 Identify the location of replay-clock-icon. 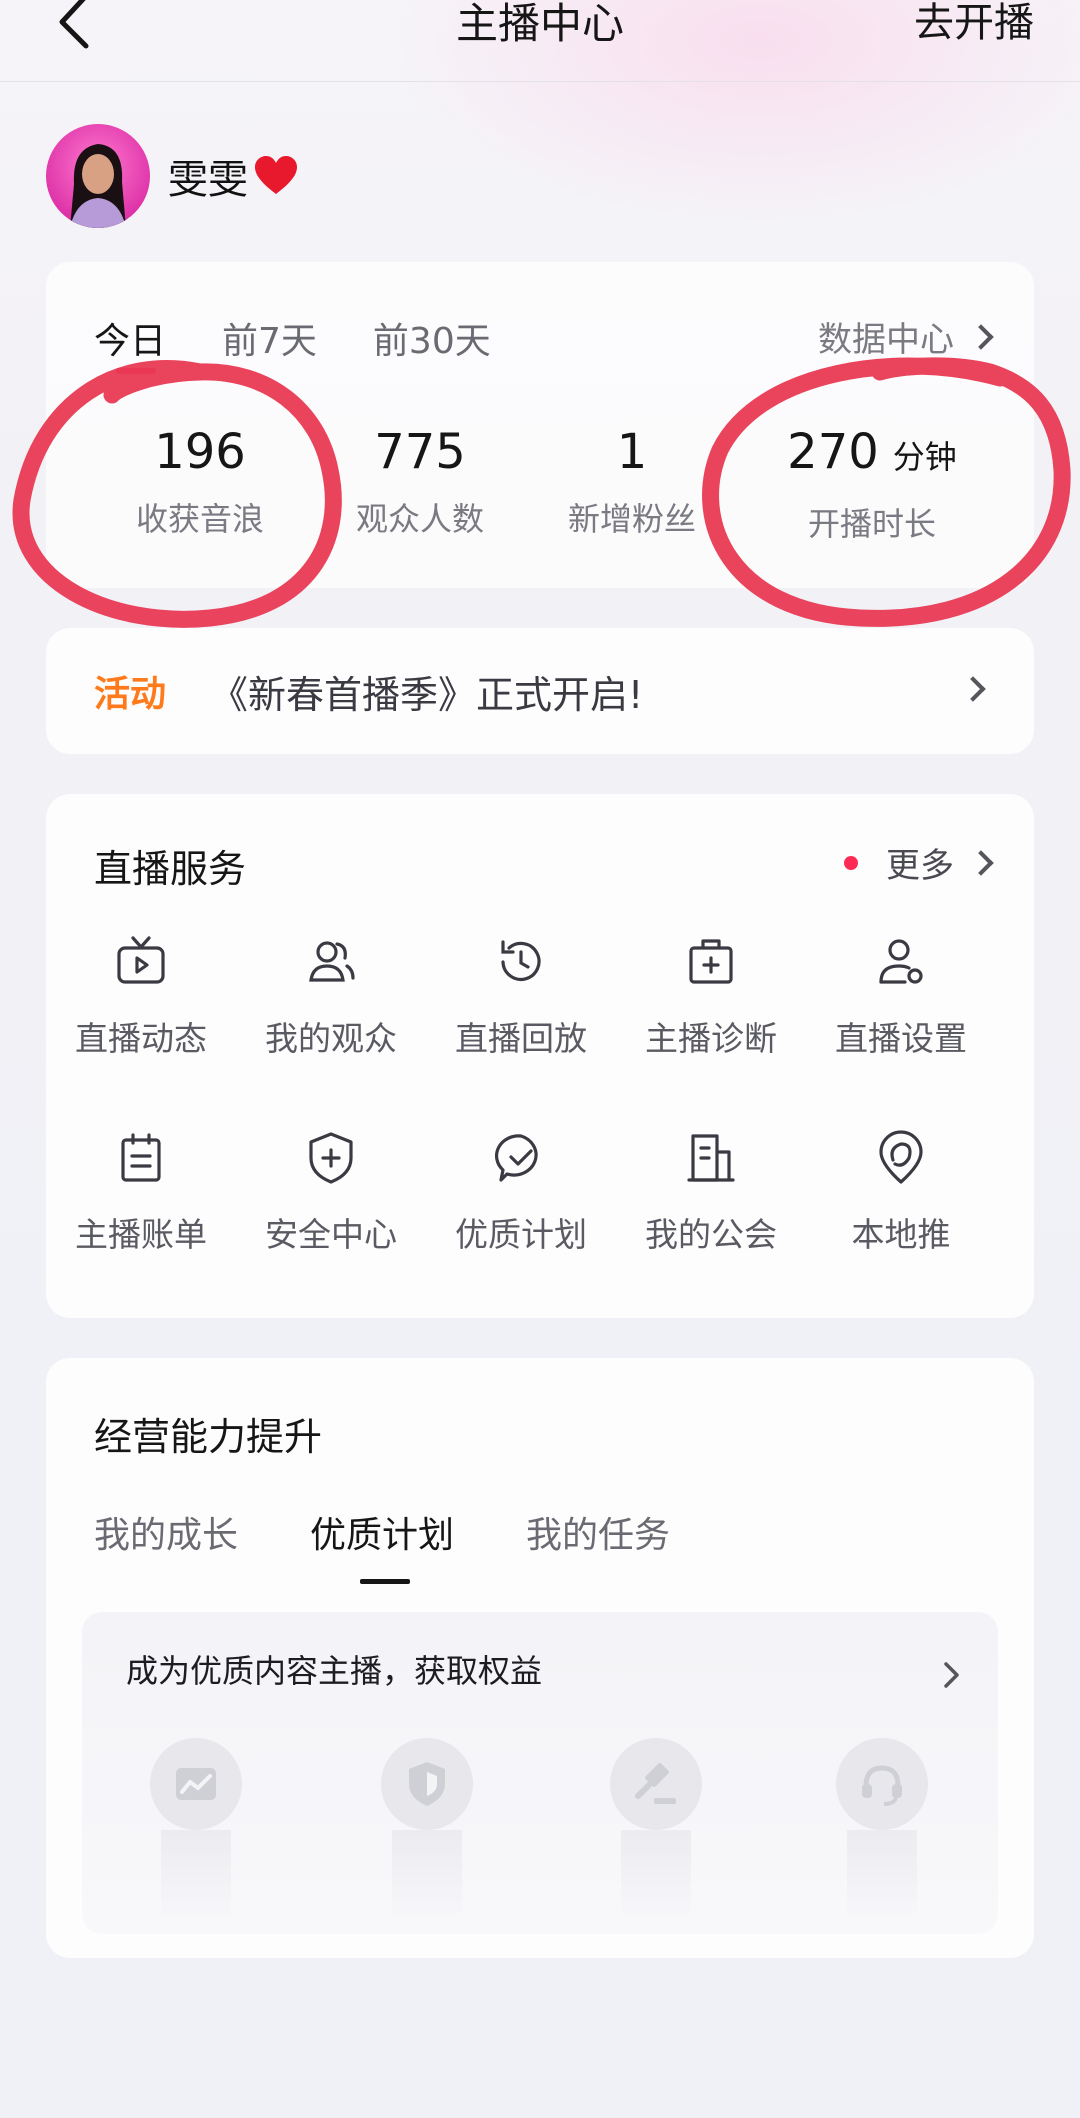
(521, 961).